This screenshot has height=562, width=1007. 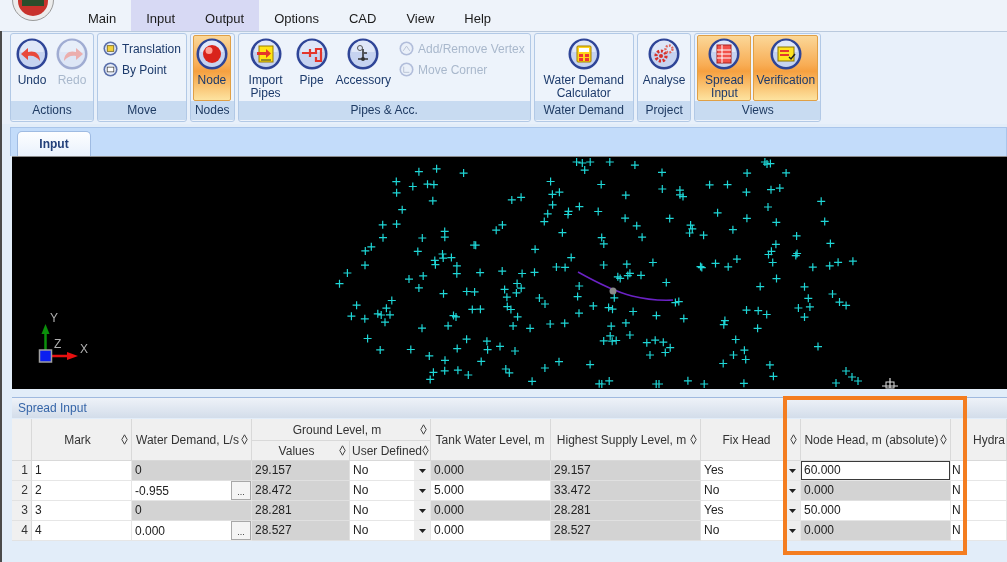 What do you see at coordinates (110, 48) in the screenshot?
I see `move-icon` at bounding box center [110, 48].